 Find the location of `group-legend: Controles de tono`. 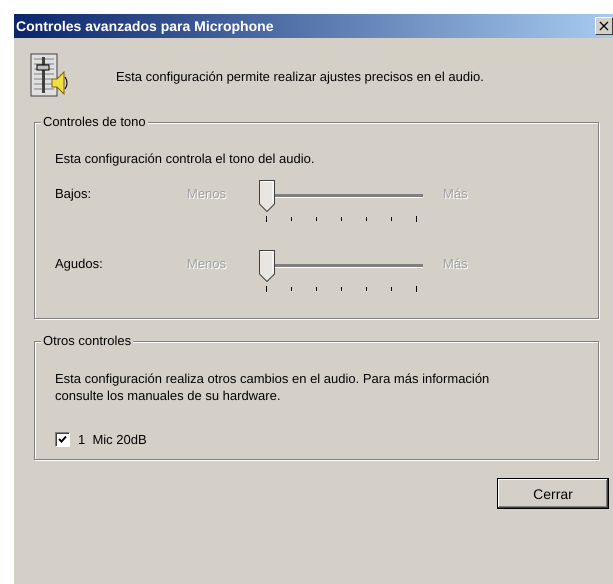

group-legend: Controles de tono is located at coordinates (94, 121).